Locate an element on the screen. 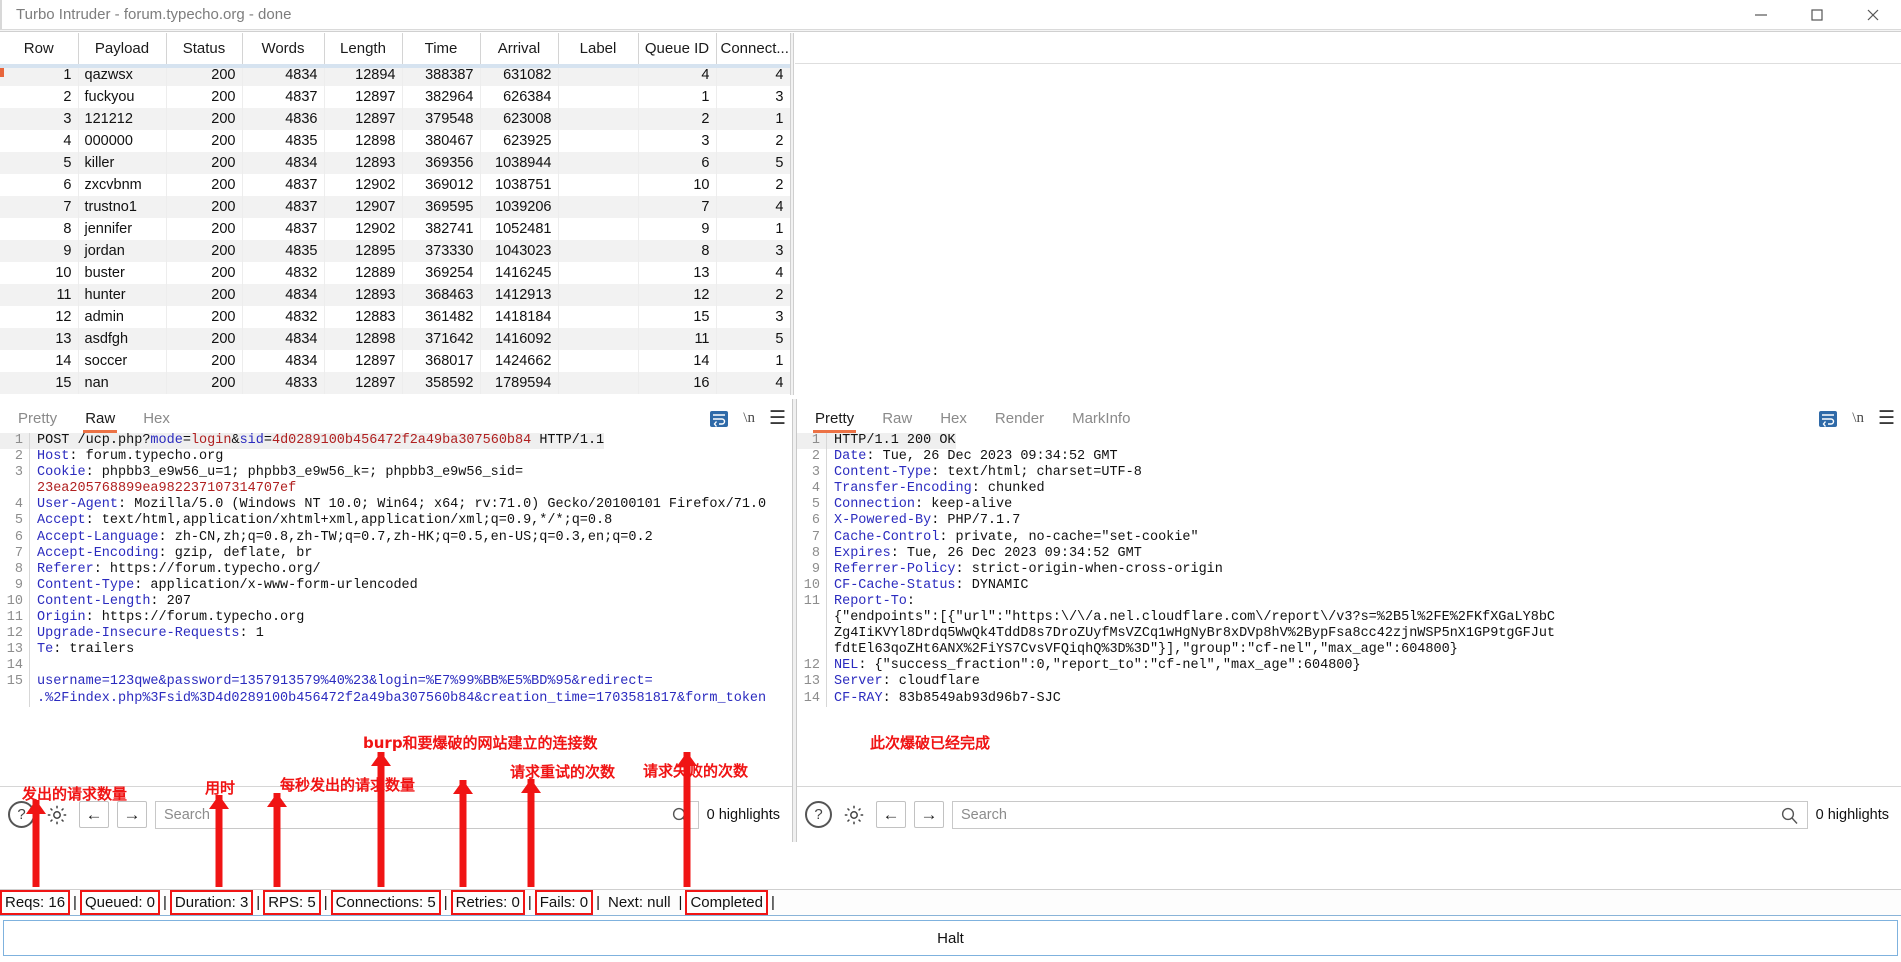  response-tab-raw: Raw is located at coordinates (897, 421).